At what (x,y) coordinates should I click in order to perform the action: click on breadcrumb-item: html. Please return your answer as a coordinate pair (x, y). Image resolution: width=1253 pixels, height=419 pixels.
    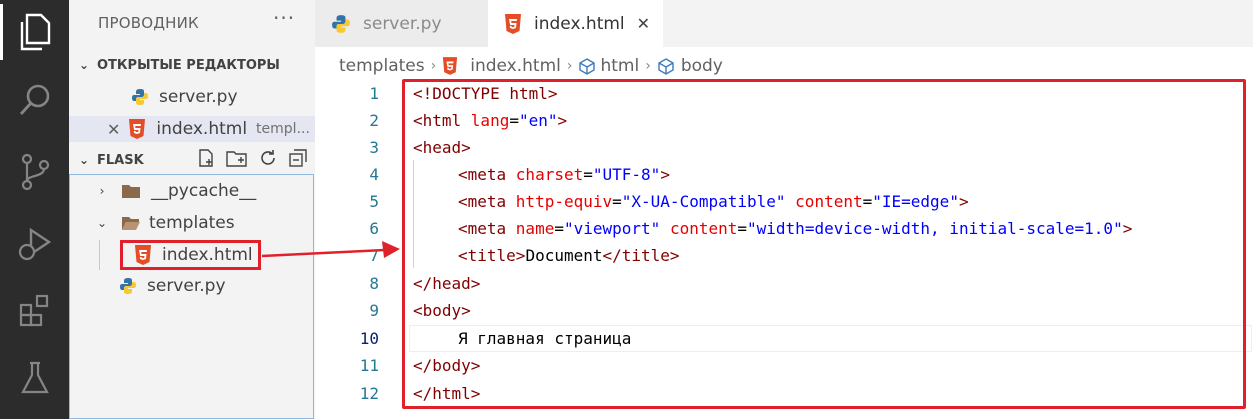
    Looking at the image, I should click on (619, 66).